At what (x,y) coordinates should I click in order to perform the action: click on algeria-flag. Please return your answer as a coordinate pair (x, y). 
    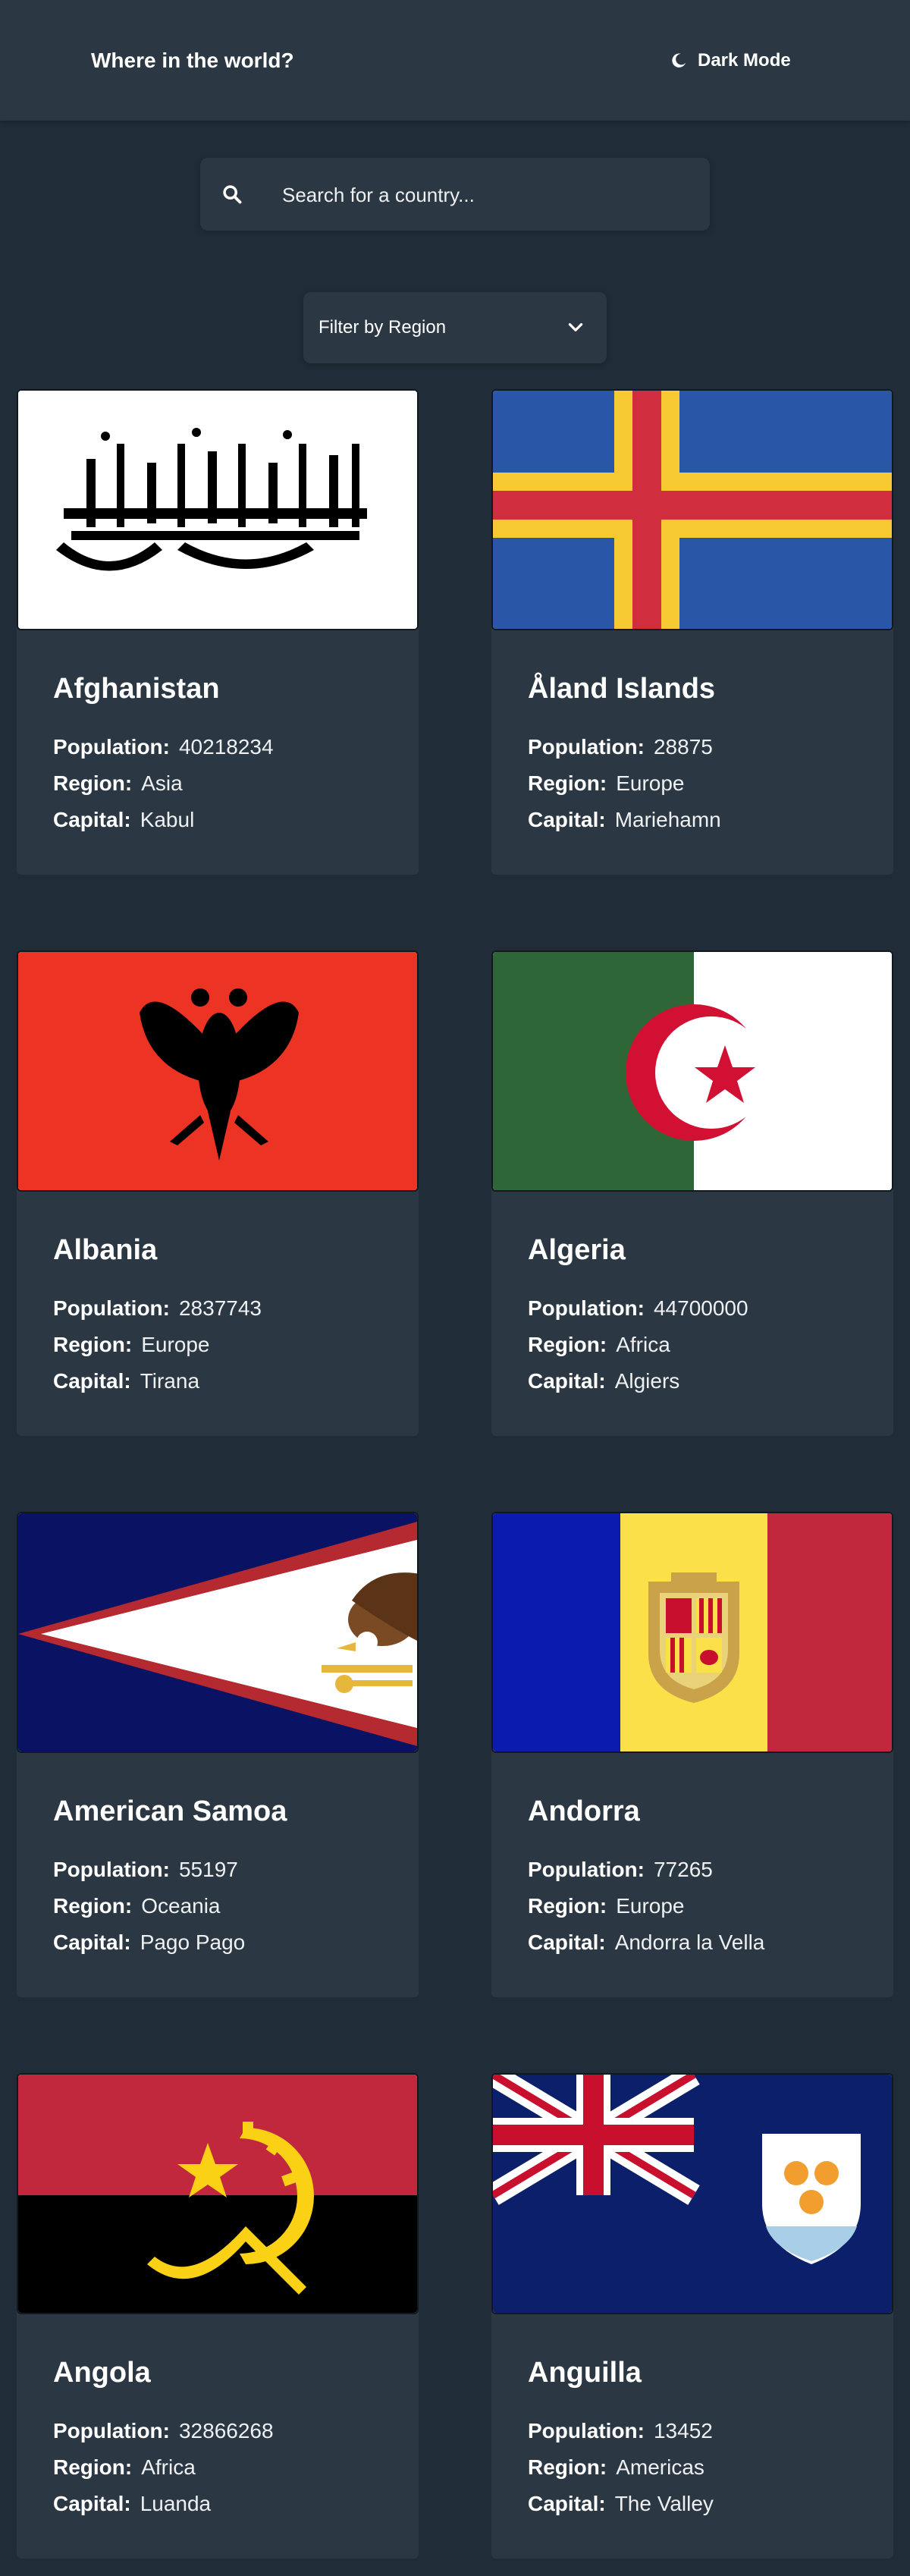
    Looking at the image, I should click on (692, 1071).